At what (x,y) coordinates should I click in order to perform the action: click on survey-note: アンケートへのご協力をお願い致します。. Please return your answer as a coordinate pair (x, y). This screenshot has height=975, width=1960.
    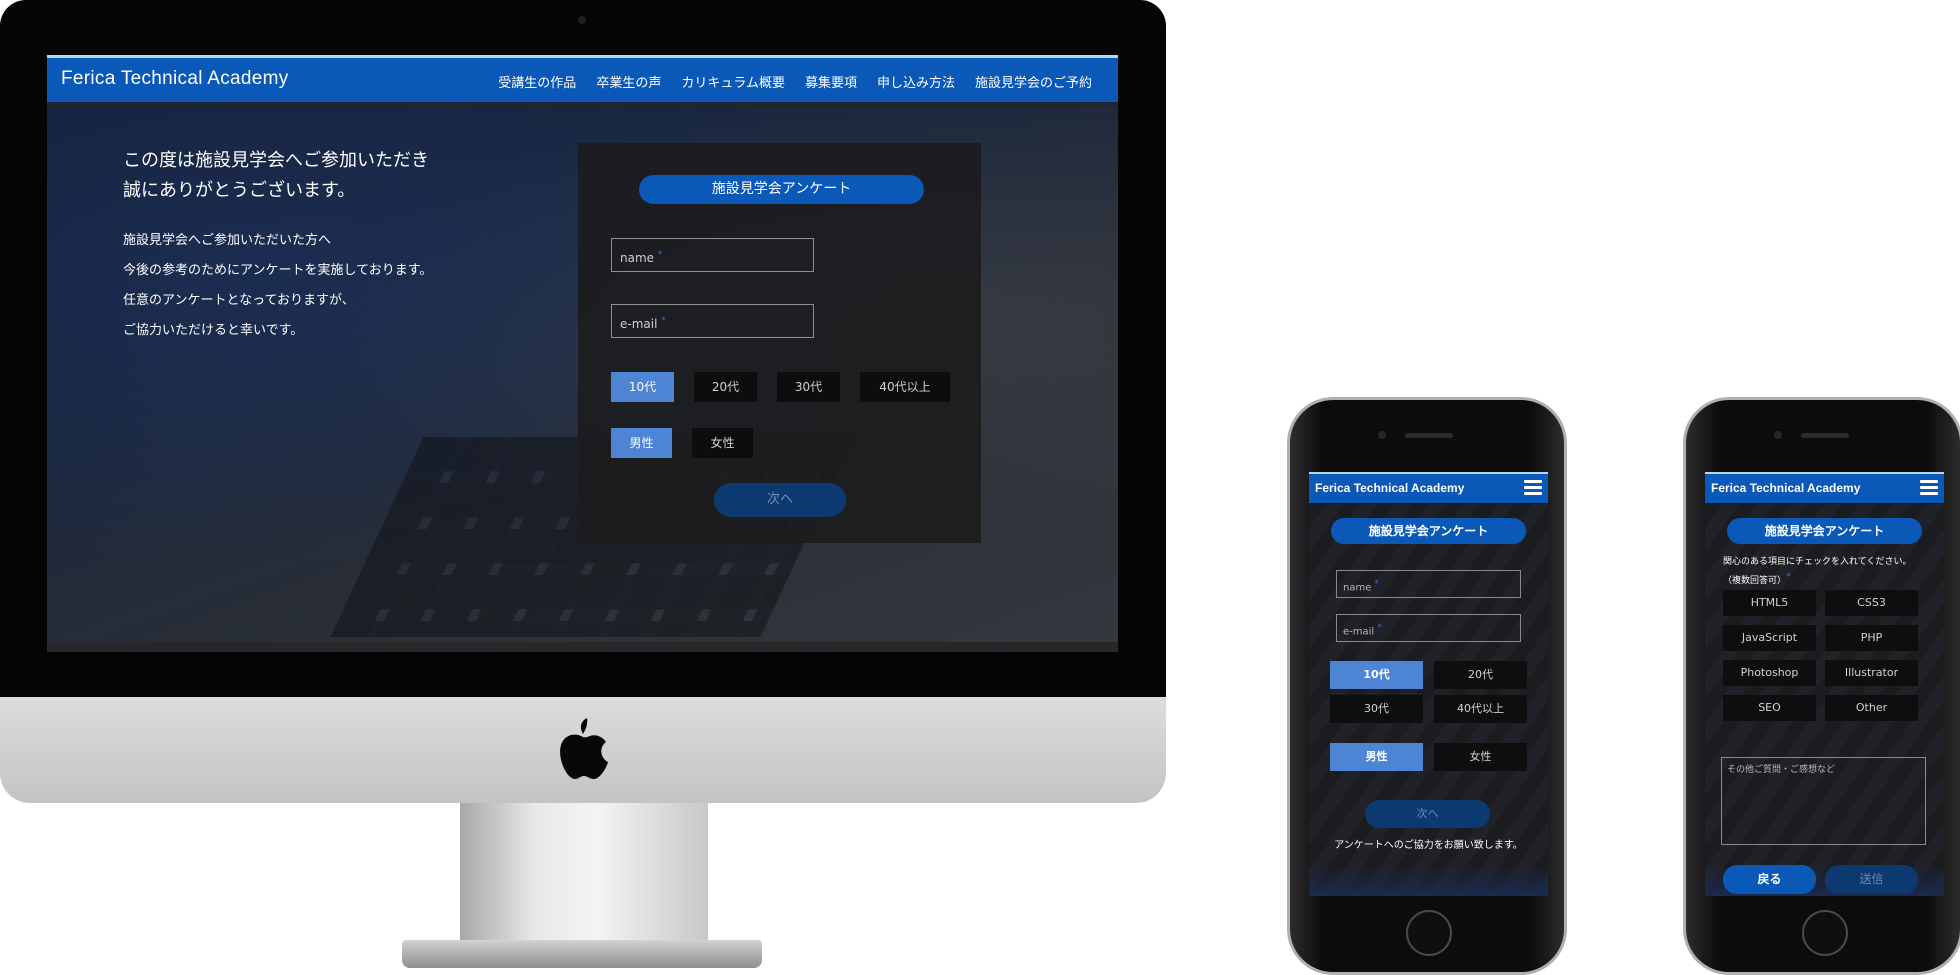
    Looking at the image, I should click on (1428, 845).